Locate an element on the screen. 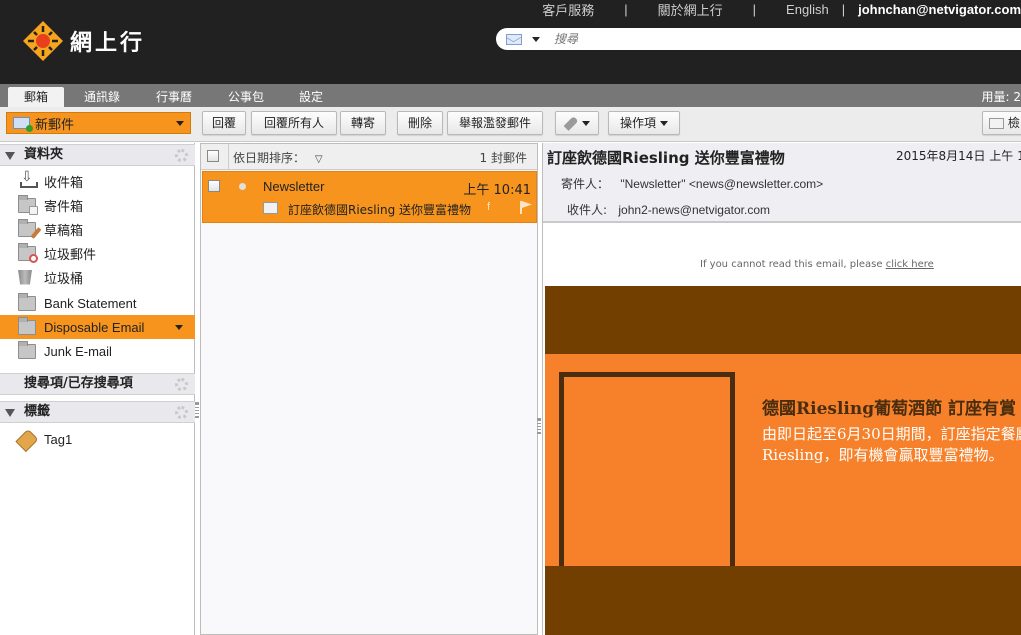 The image size is (1021, 635). actions-menu-button: 操作項 is located at coordinates (644, 123).